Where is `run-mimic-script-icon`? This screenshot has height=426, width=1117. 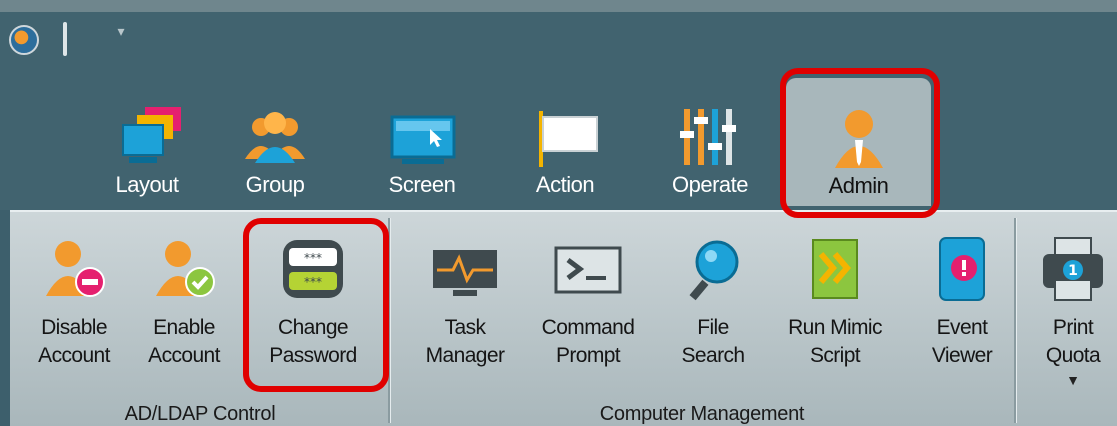
run-mimic-script-icon is located at coordinates (835, 269).